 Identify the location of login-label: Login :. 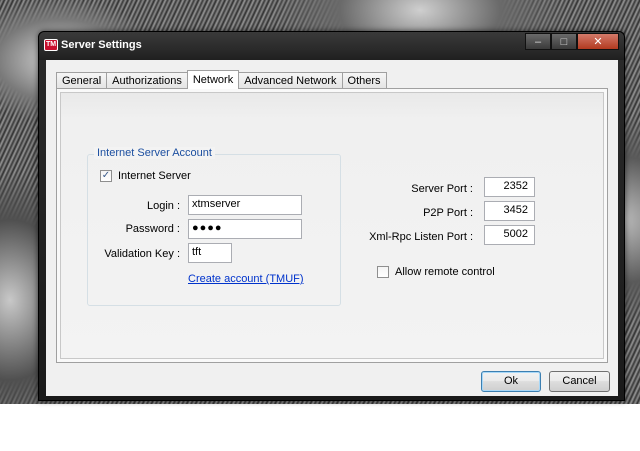
(163, 206).